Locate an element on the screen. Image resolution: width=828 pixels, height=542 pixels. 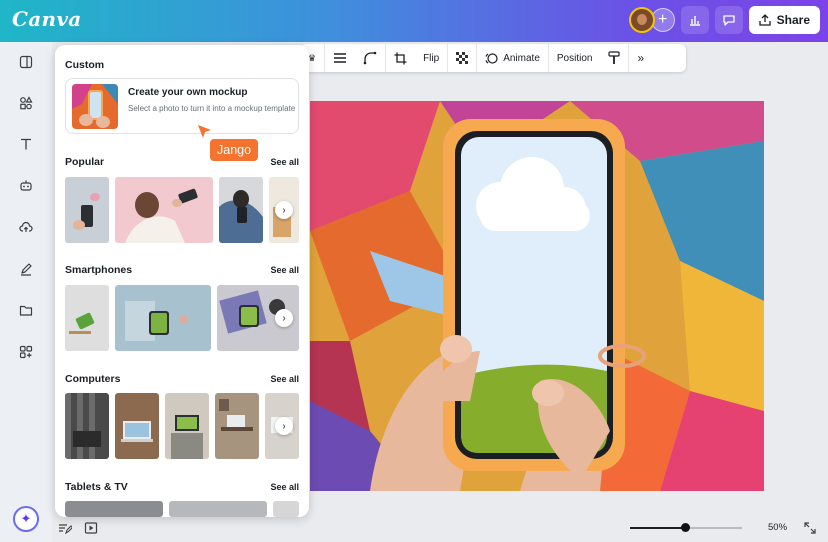
shapes-icon is located at coordinates (26, 103).